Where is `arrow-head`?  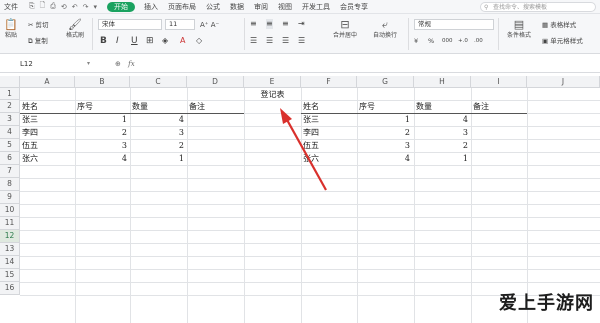 arrow-head is located at coordinates (286, 116).